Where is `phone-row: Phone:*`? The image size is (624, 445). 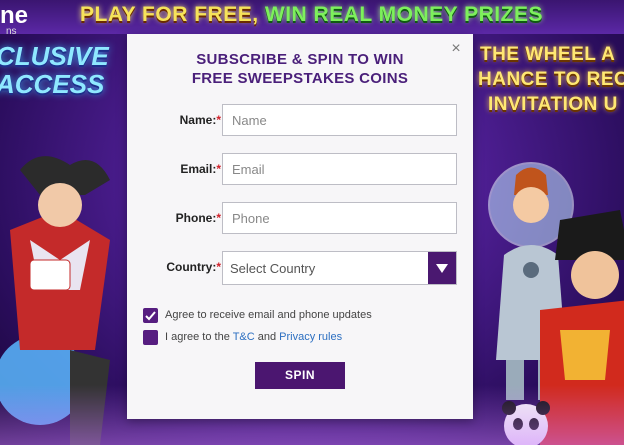
phone-row: Phone:* is located at coordinates (300, 219).